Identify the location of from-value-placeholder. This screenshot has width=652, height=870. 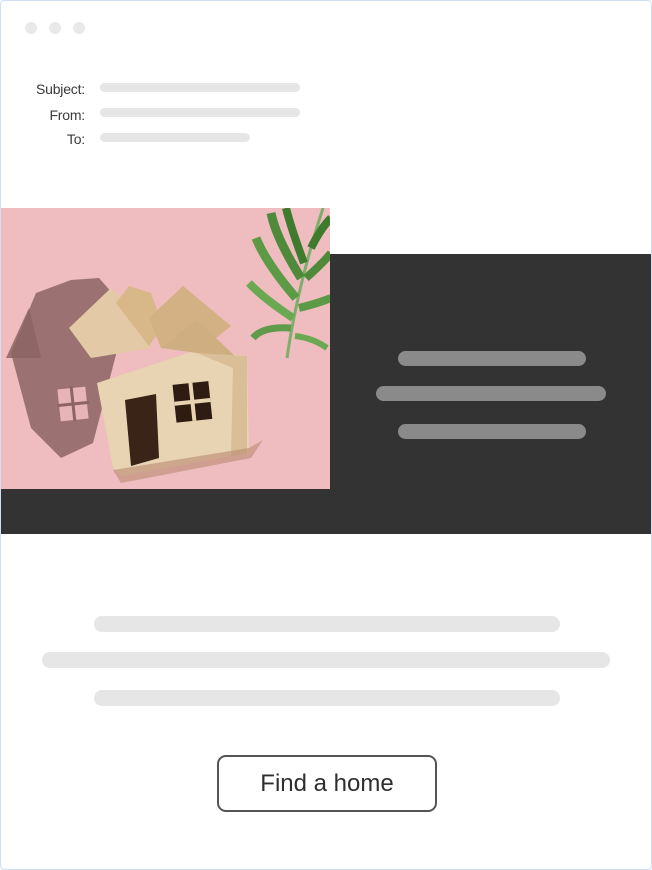
(200, 112).